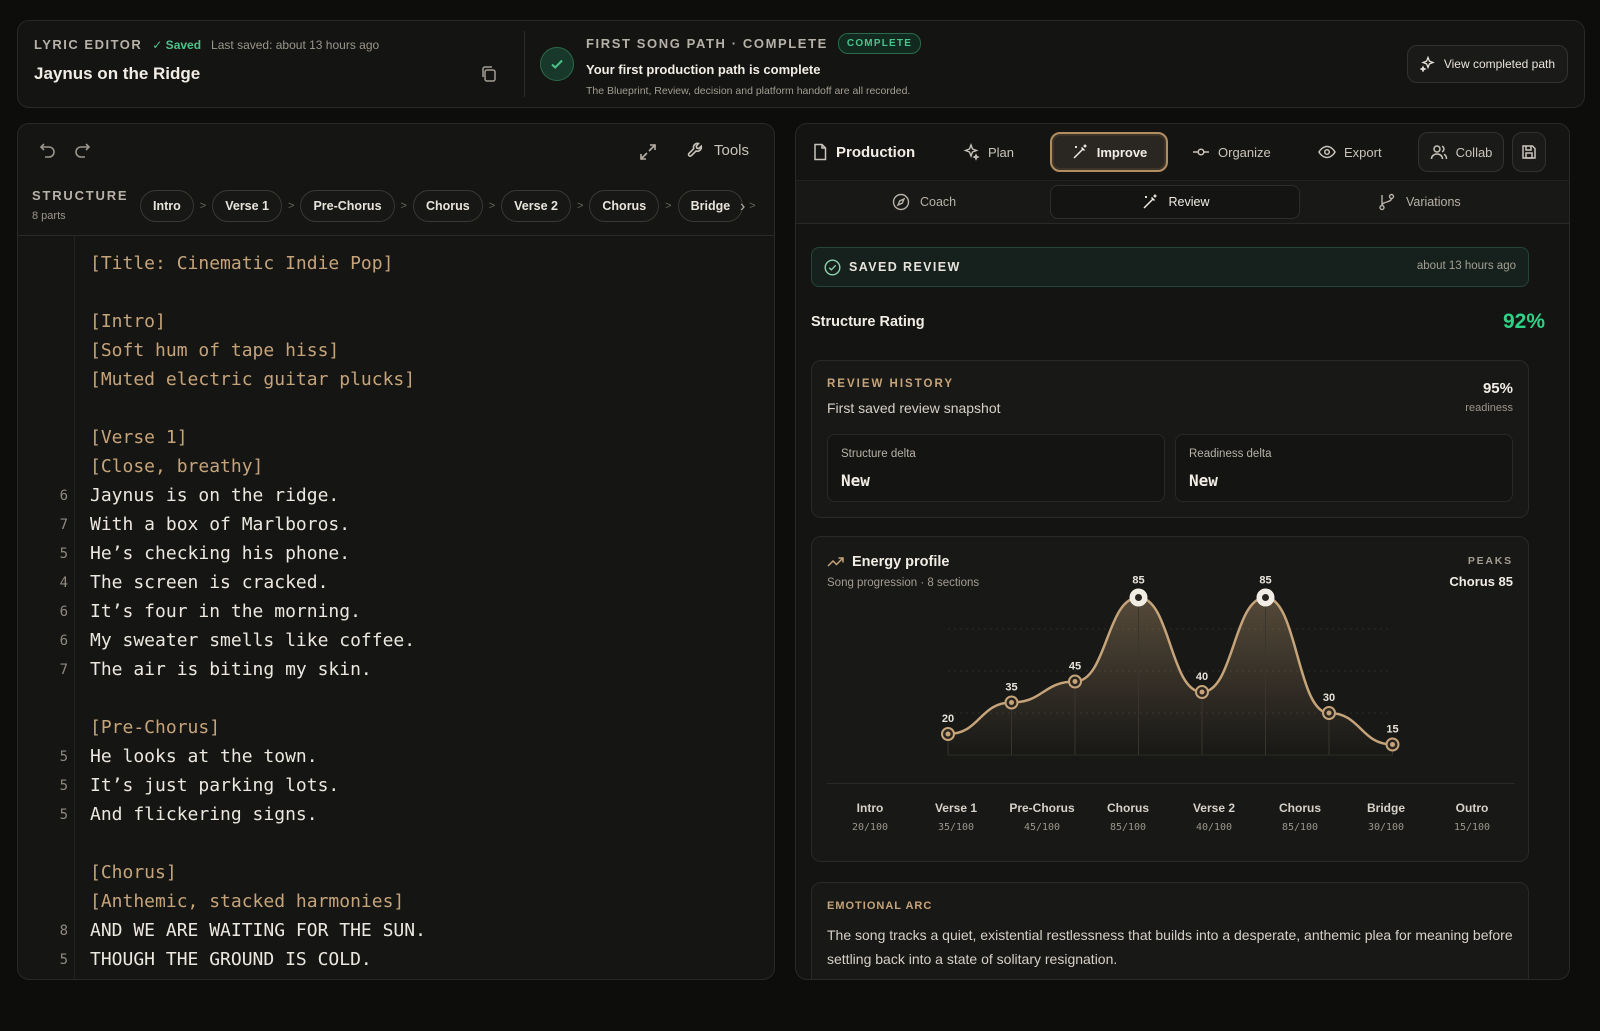 The image size is (1600, 1031). What do you see at coordinates (204, 756) in the screenshot?
I see `line-text: He looks at the town.` at bounding box center [204, 756].